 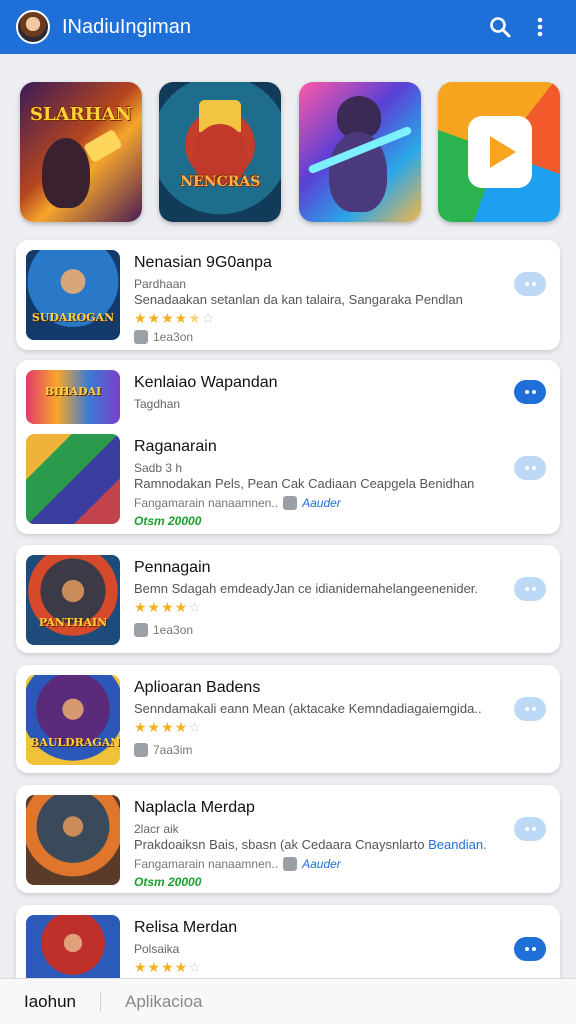 I want to click on avatar, so click(x=33, y=27).